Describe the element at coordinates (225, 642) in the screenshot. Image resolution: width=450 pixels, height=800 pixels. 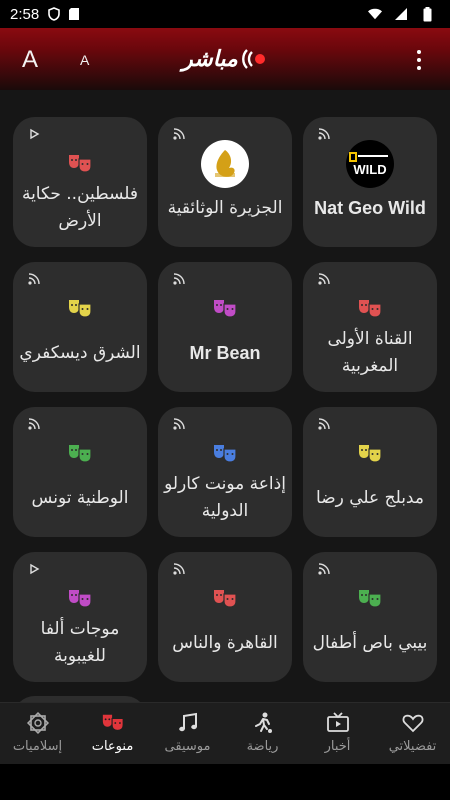
I see `channel-title: القاهرة والناس` at that location.